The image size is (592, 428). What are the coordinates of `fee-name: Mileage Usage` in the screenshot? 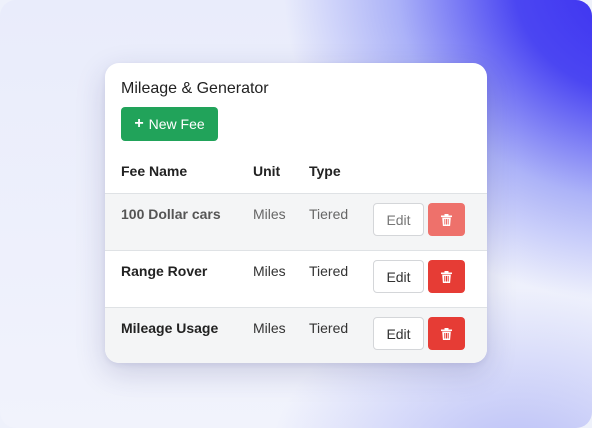 It's located at (170, 328).